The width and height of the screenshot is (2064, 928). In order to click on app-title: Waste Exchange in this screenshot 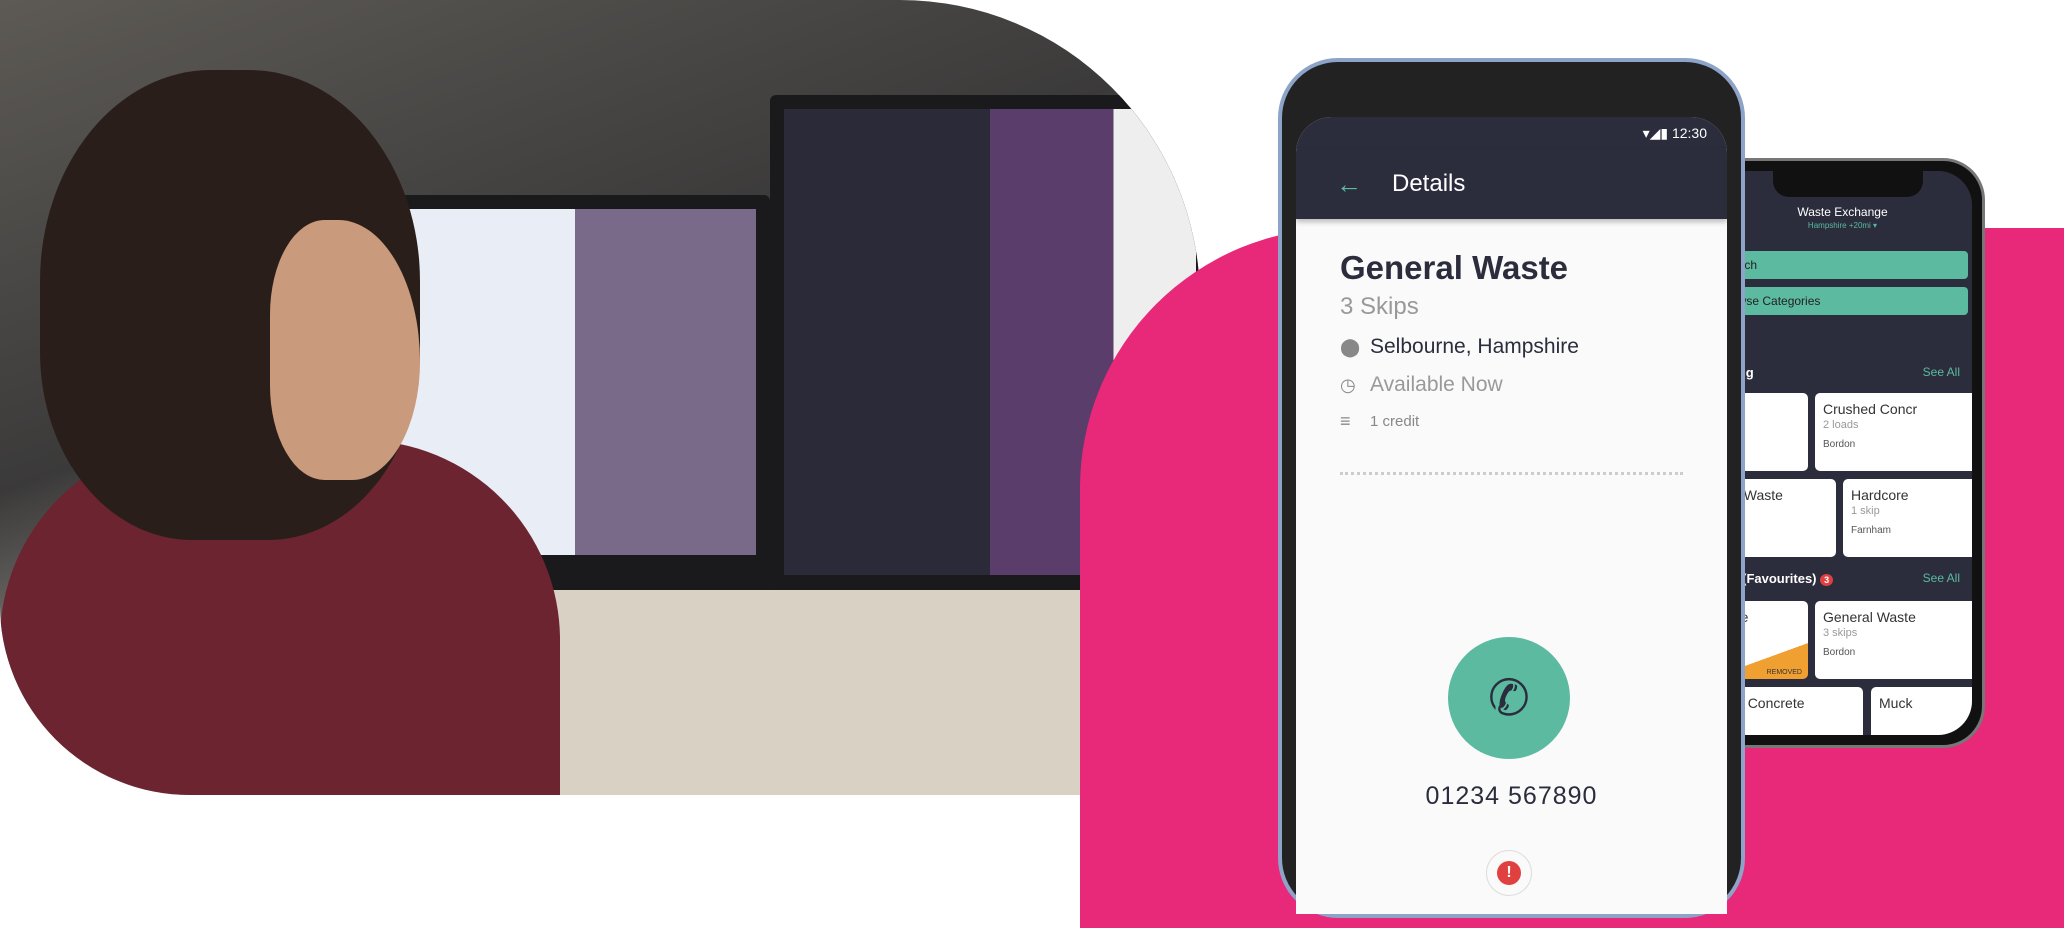, I will do `click(1842, 212)`.